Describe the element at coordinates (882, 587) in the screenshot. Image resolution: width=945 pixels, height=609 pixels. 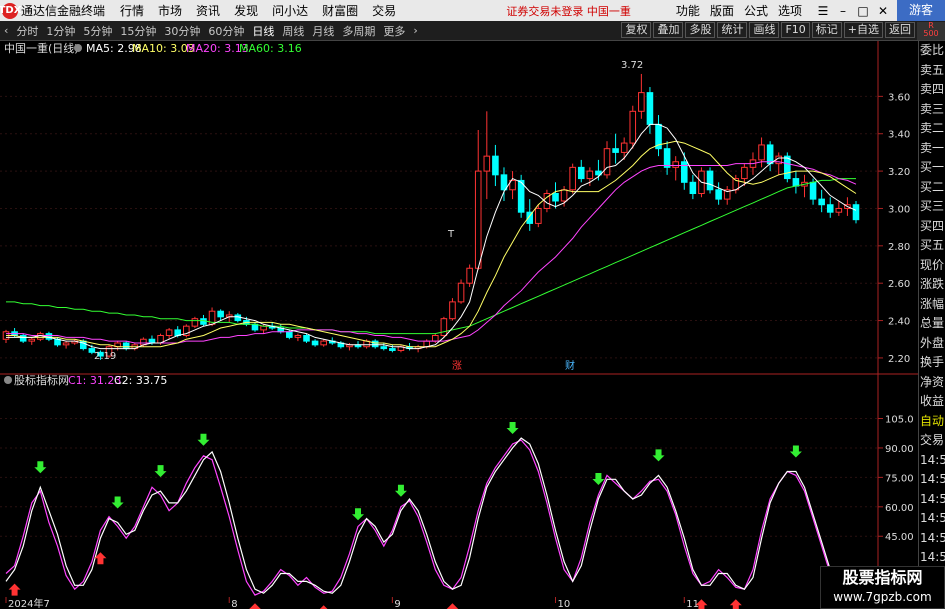
I see `site-watermark: 股票指标网 www.7gpzb.com` at that location.